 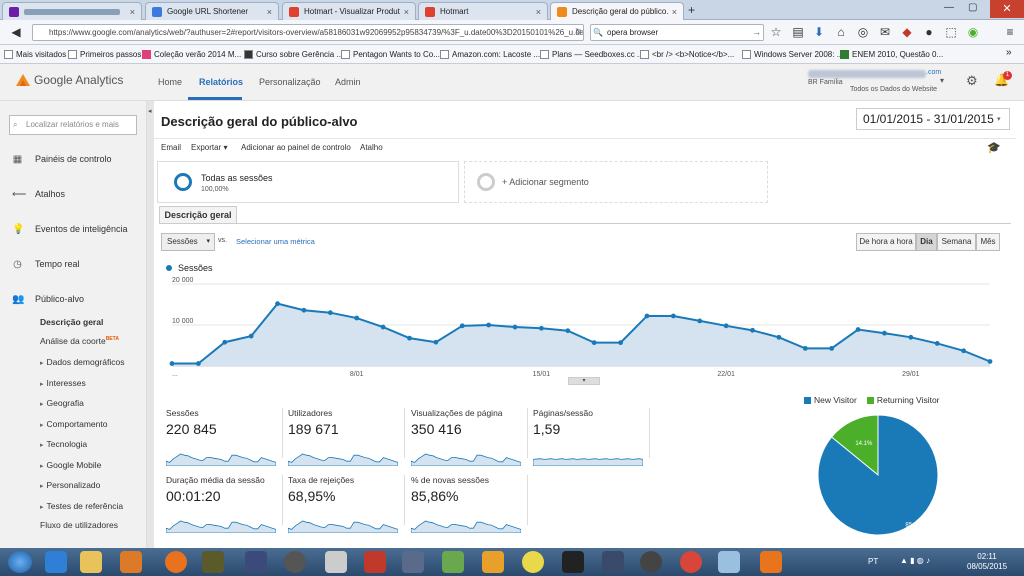 What do you see at coordinates (972, 81) in the screenshot?
I see `settings-gear-icon: ⚙` at bounding box center [972, 81].